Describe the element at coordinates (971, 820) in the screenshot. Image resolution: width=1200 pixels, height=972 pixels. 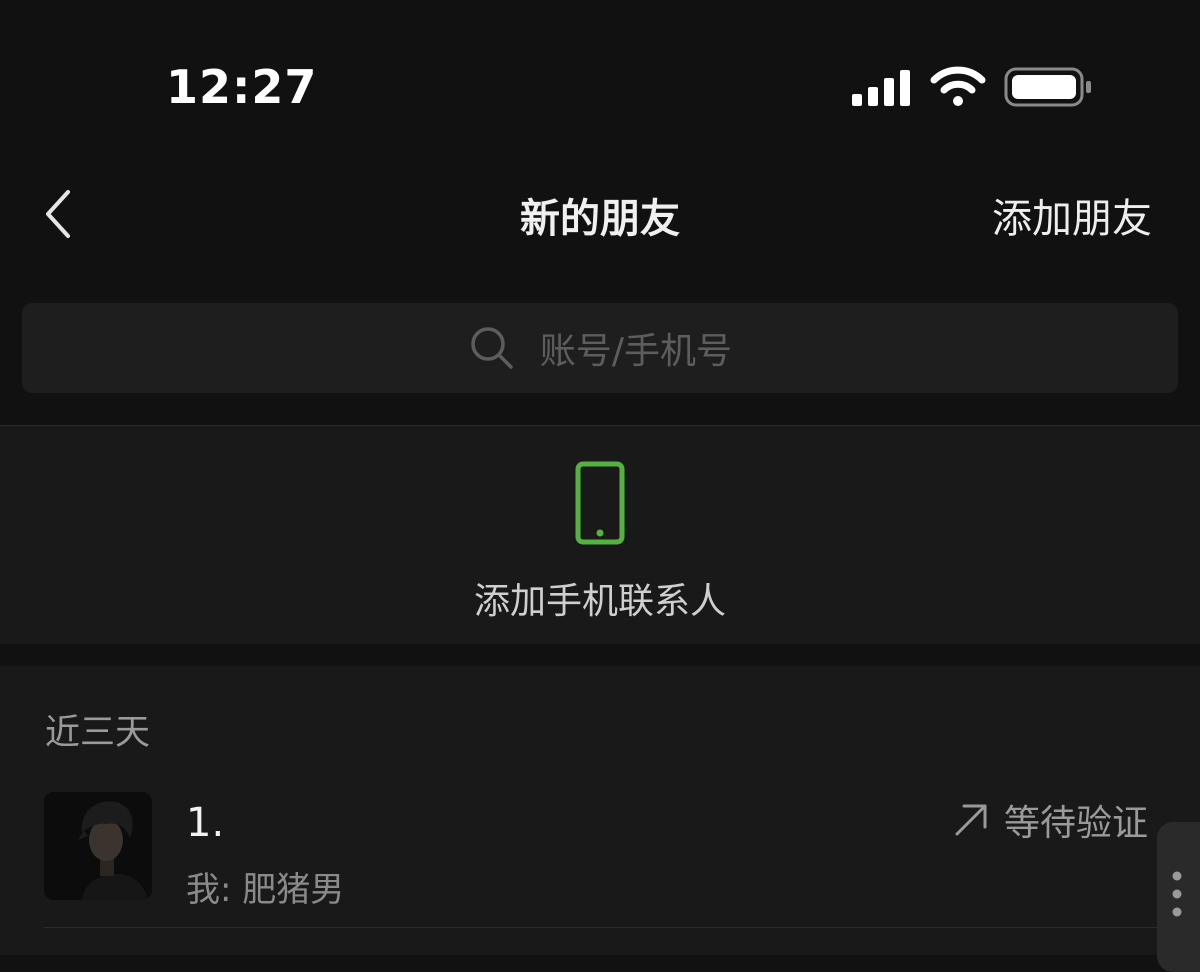
I see `arrow-up-right-icon` at that location.